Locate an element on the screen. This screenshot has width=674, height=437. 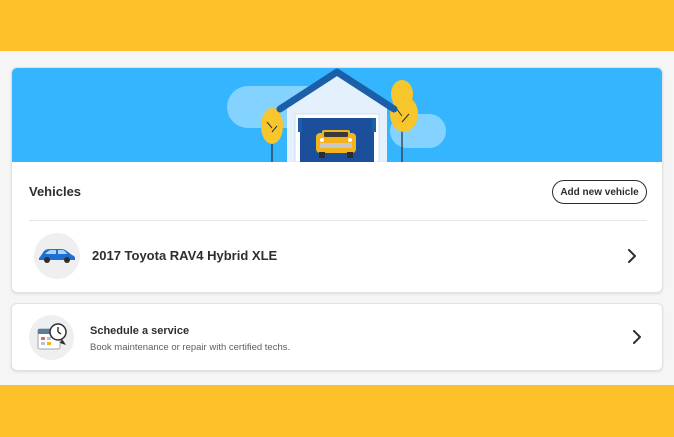
add-new-vehicle-button: Add new vehicle is located at coordinates (599, 192).